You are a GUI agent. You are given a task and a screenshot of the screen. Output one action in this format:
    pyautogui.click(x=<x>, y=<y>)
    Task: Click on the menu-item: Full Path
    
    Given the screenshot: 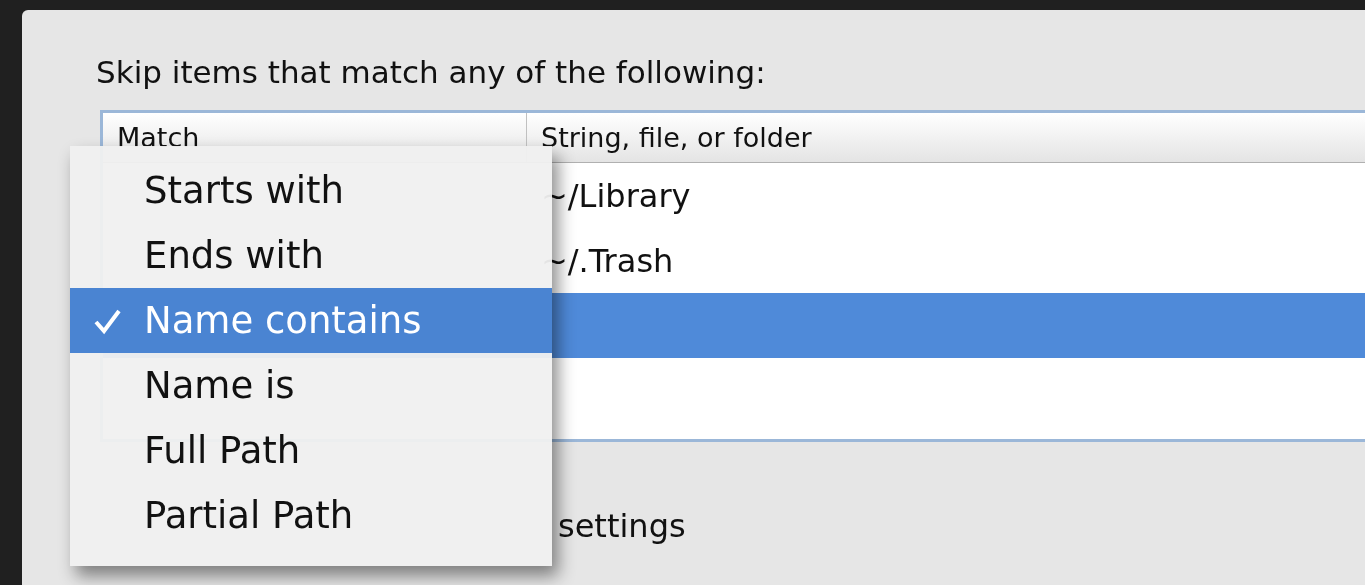 What is the action you would take?
    pyautogui.click(x=311, y=450)
    